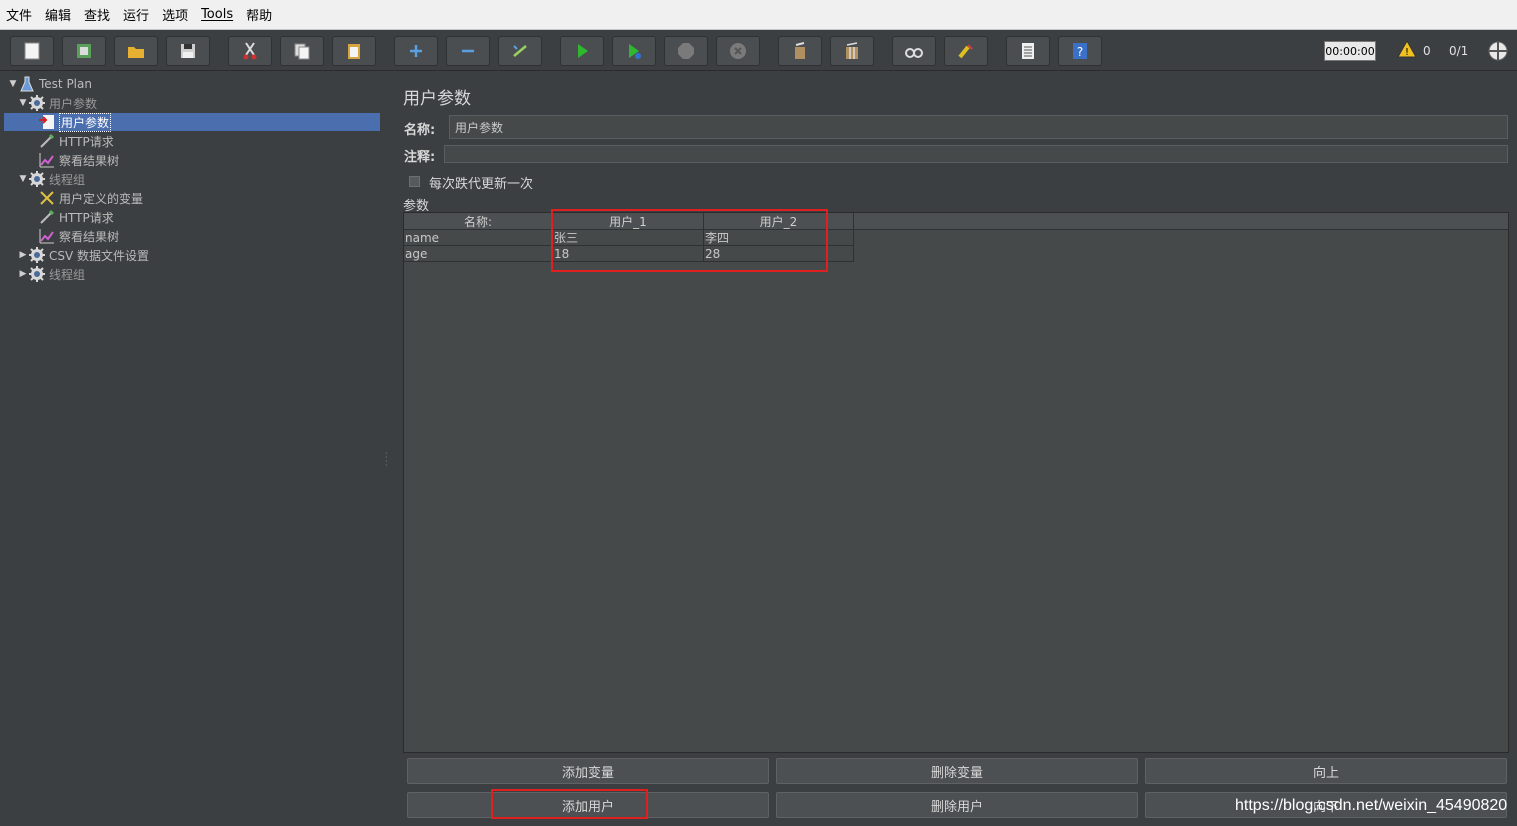 The width and height of the screenshot is (1517, 826). I want to click on tree-node: ▼ Test Plan, so click(50, 84).